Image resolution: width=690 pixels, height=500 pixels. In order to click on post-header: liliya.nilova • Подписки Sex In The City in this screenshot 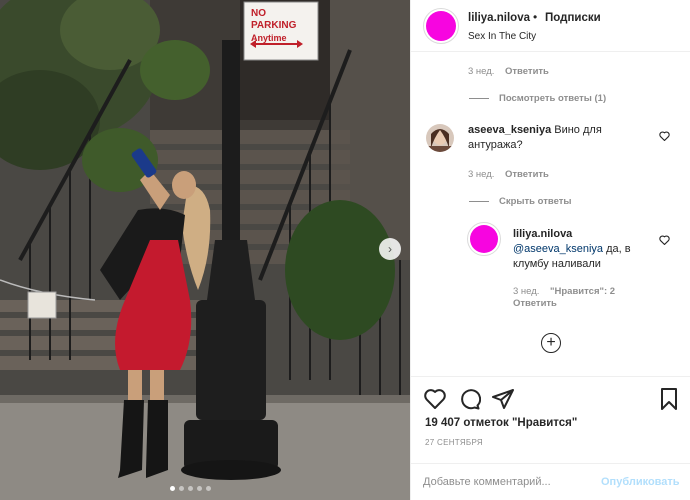, I will do `click(550, 26)`.